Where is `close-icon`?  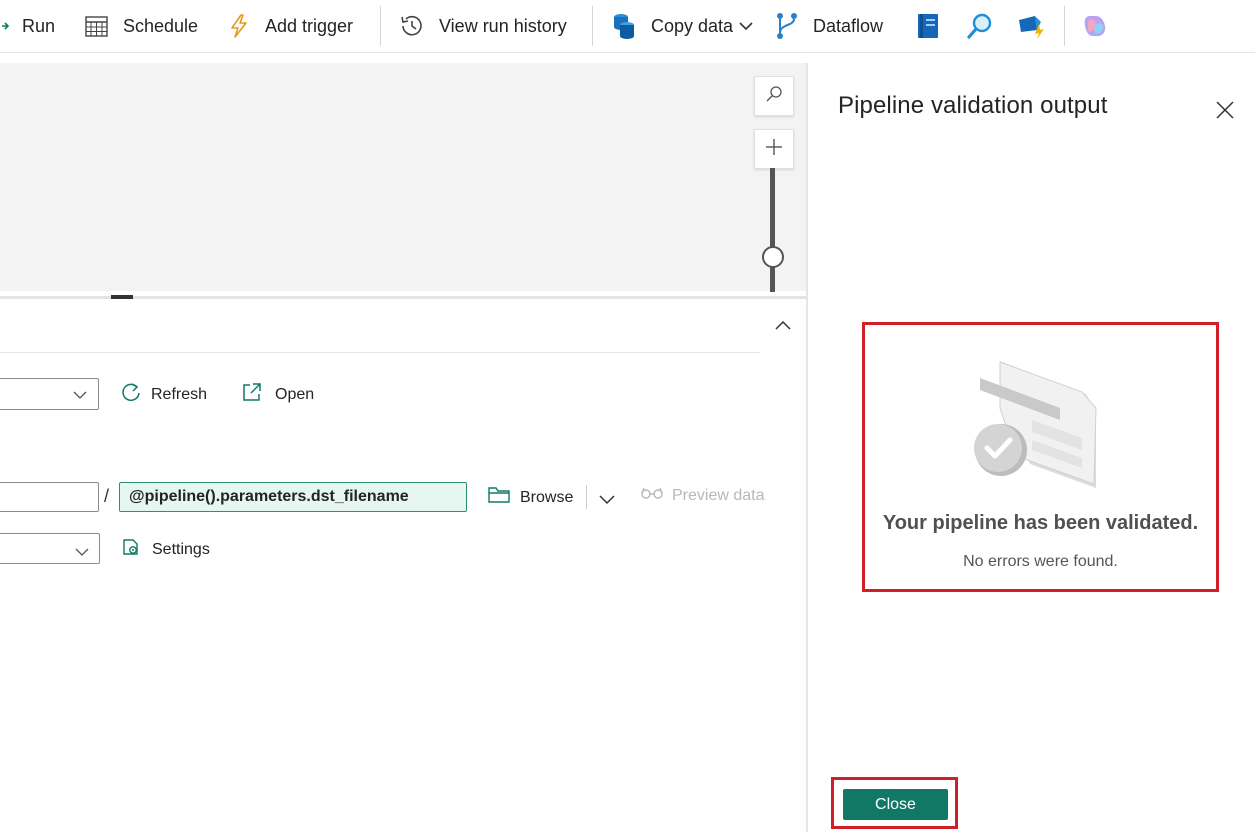 close-icon is located at coordinates (1225, 112).